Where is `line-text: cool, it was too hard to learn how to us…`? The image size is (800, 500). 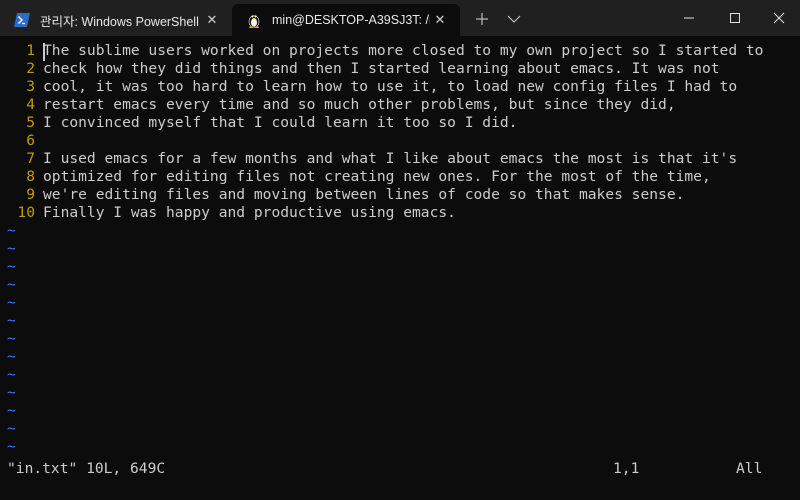 line-text: cool, it was too hard to learn how to us… is located at coordinates (390, 86).